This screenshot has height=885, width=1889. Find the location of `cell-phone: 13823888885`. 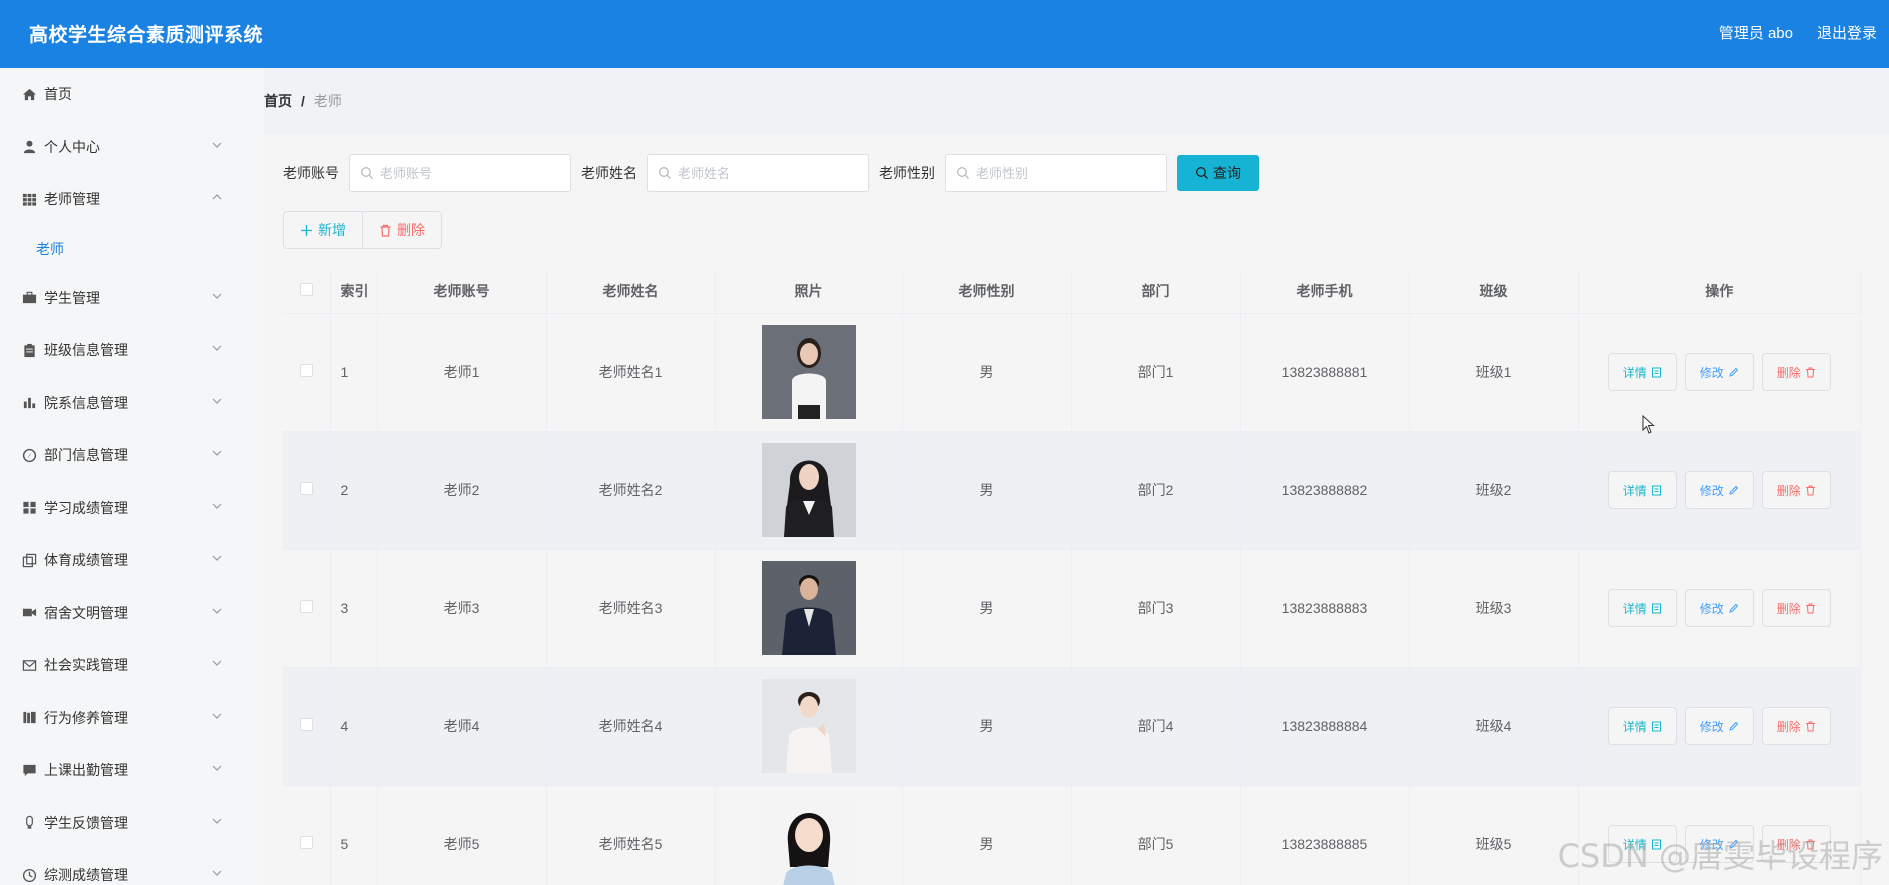

cell-phone: 13823888885 is located at coordinates (1325, 835).